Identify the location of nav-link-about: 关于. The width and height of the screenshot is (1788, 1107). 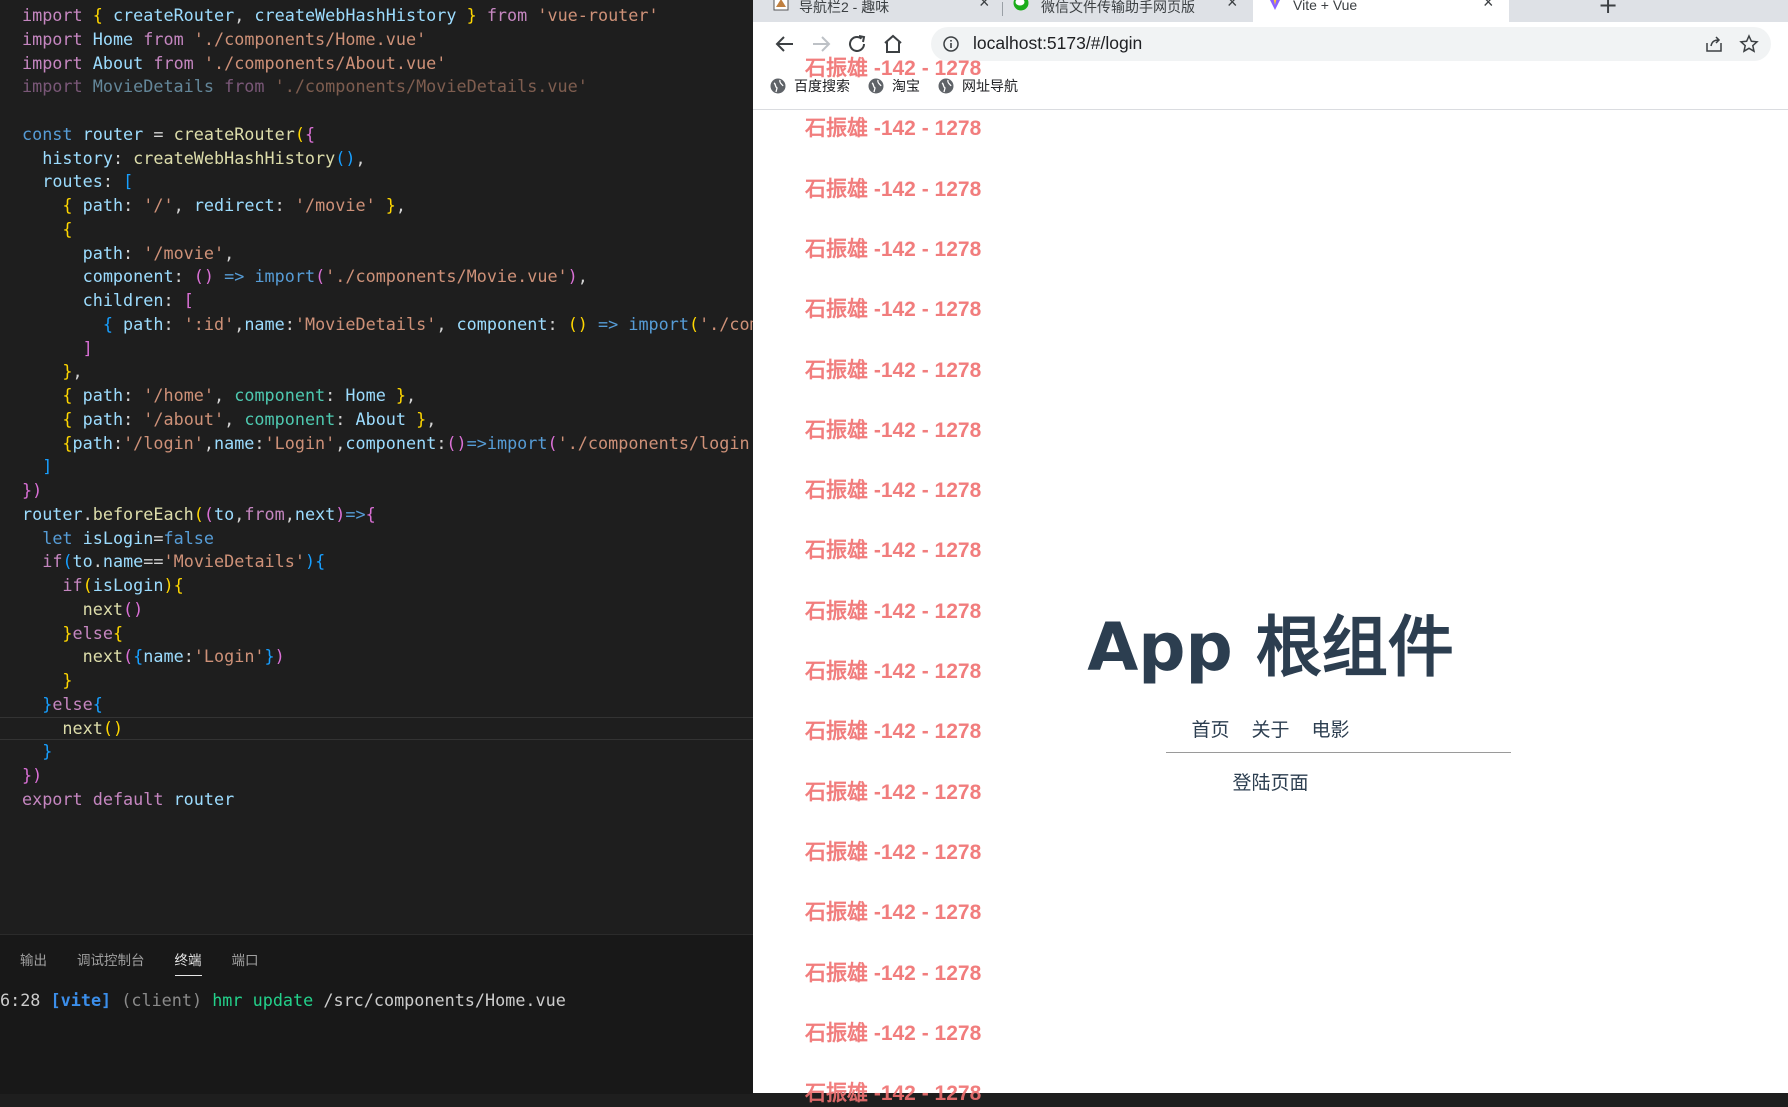
(1270, 730).